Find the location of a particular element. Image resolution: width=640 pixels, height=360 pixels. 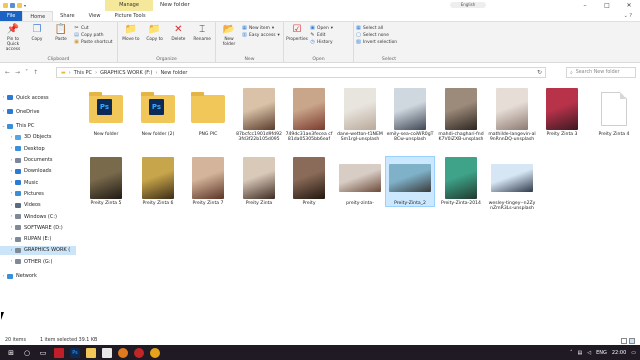

tab-share: Share is located at coordinates (67, 16).